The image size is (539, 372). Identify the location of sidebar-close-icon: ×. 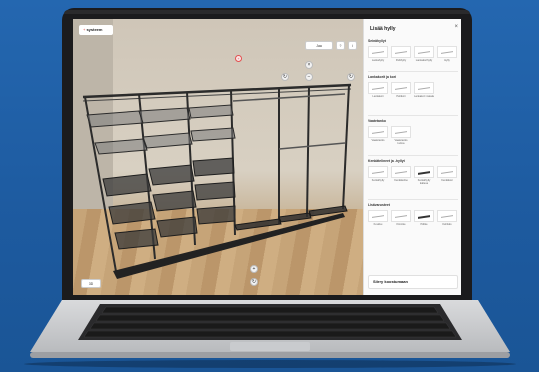
(456, 27).